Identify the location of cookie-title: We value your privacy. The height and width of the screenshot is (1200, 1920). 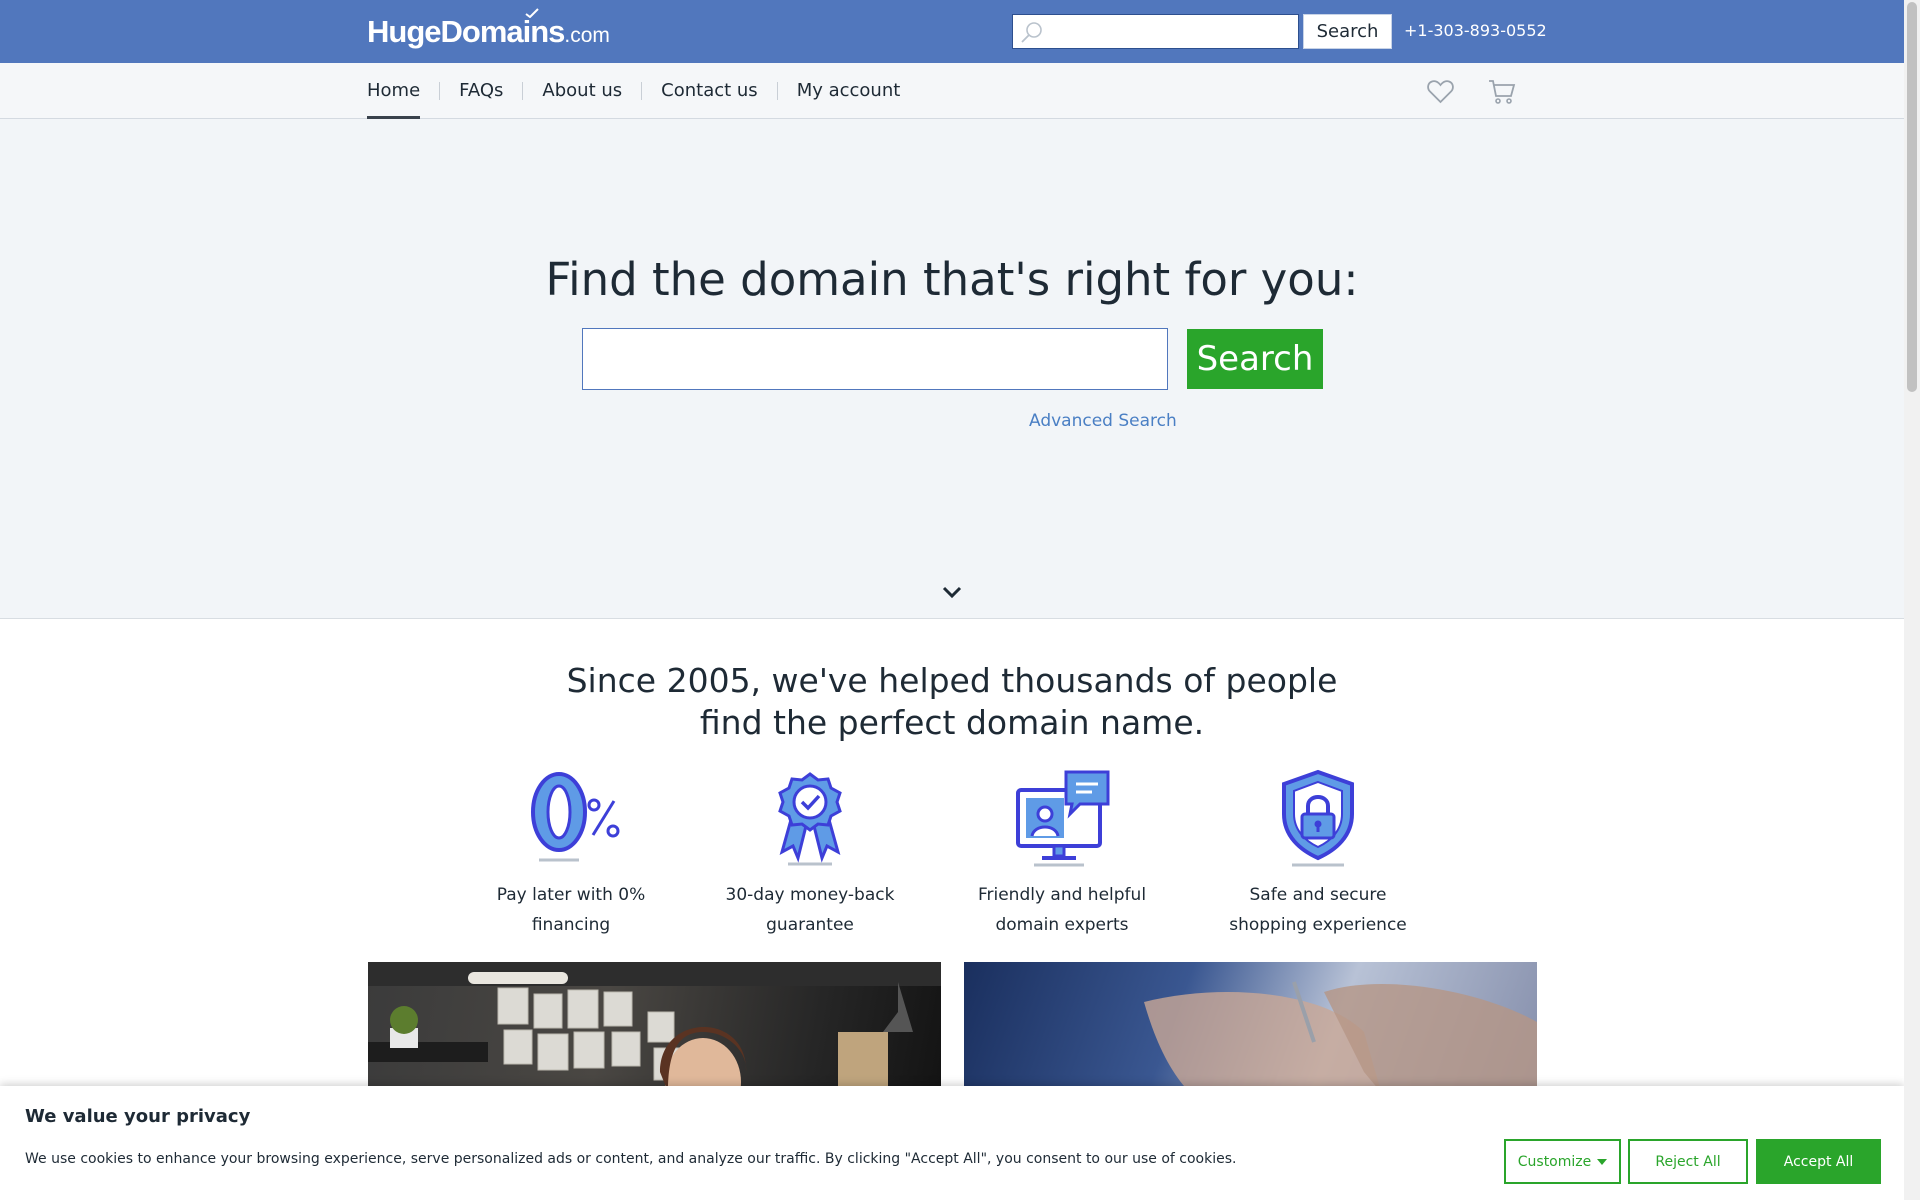
(138, 1116).